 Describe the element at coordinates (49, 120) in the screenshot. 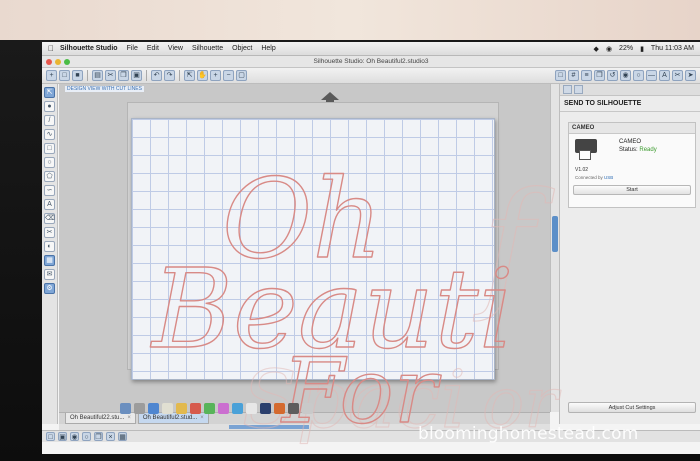

I see `line-icon: /` at that location.